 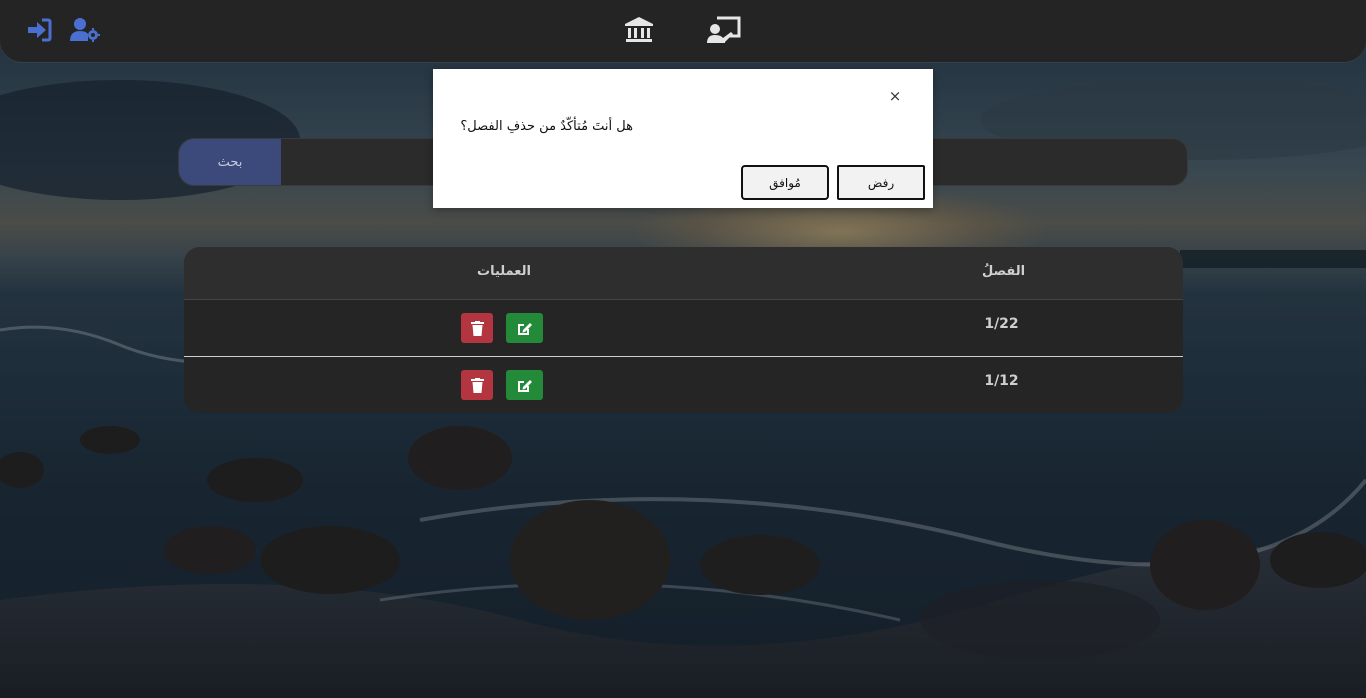 I want to click on institution-icon, so click(x=639, y=30).